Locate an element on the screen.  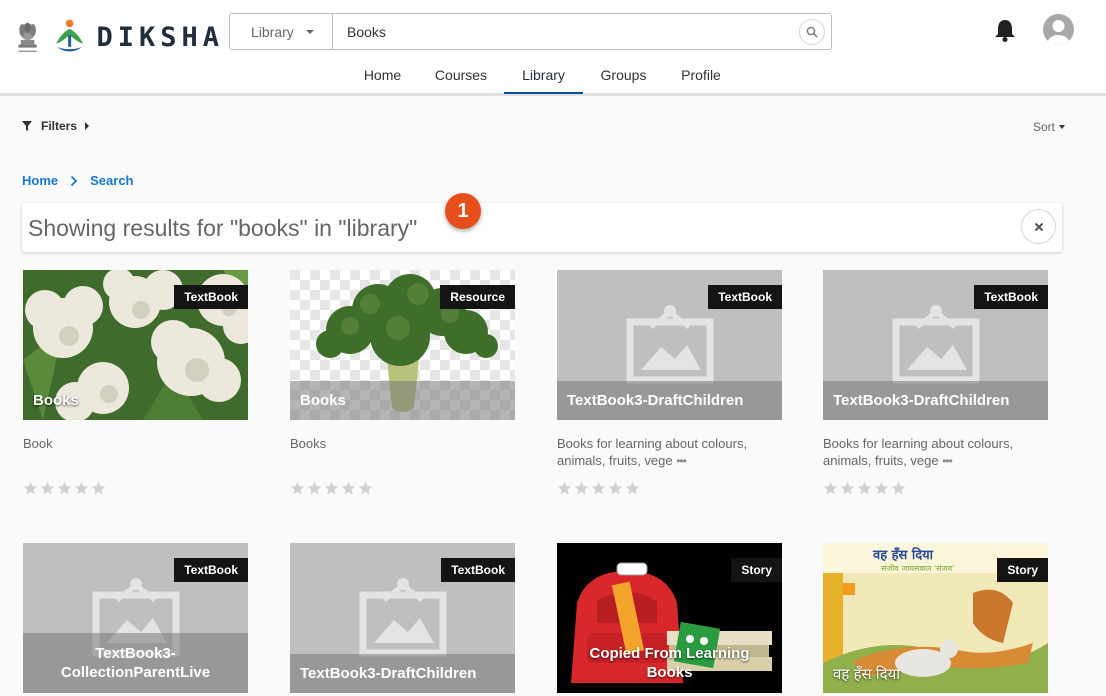
card-title: Books is located at coordinates (56, 400).